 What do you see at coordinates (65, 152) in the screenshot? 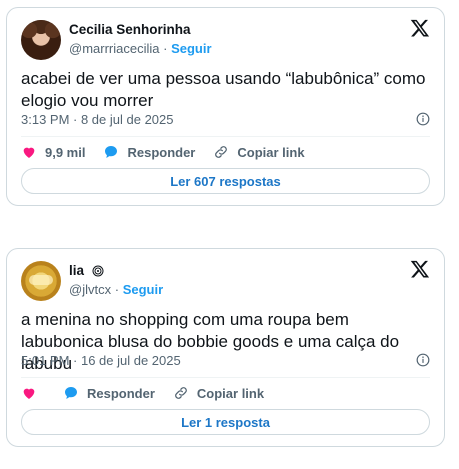
I see `like-count: 9,9 mil` at bounding box center [65, 152].